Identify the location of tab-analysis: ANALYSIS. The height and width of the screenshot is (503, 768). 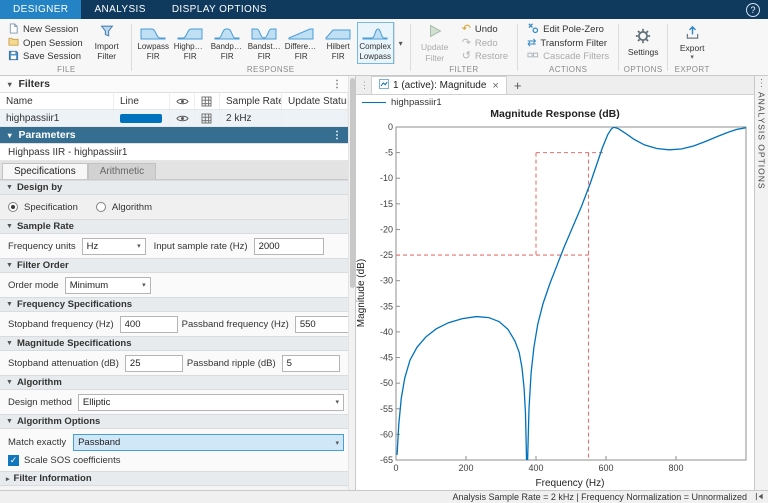
(119, 9).